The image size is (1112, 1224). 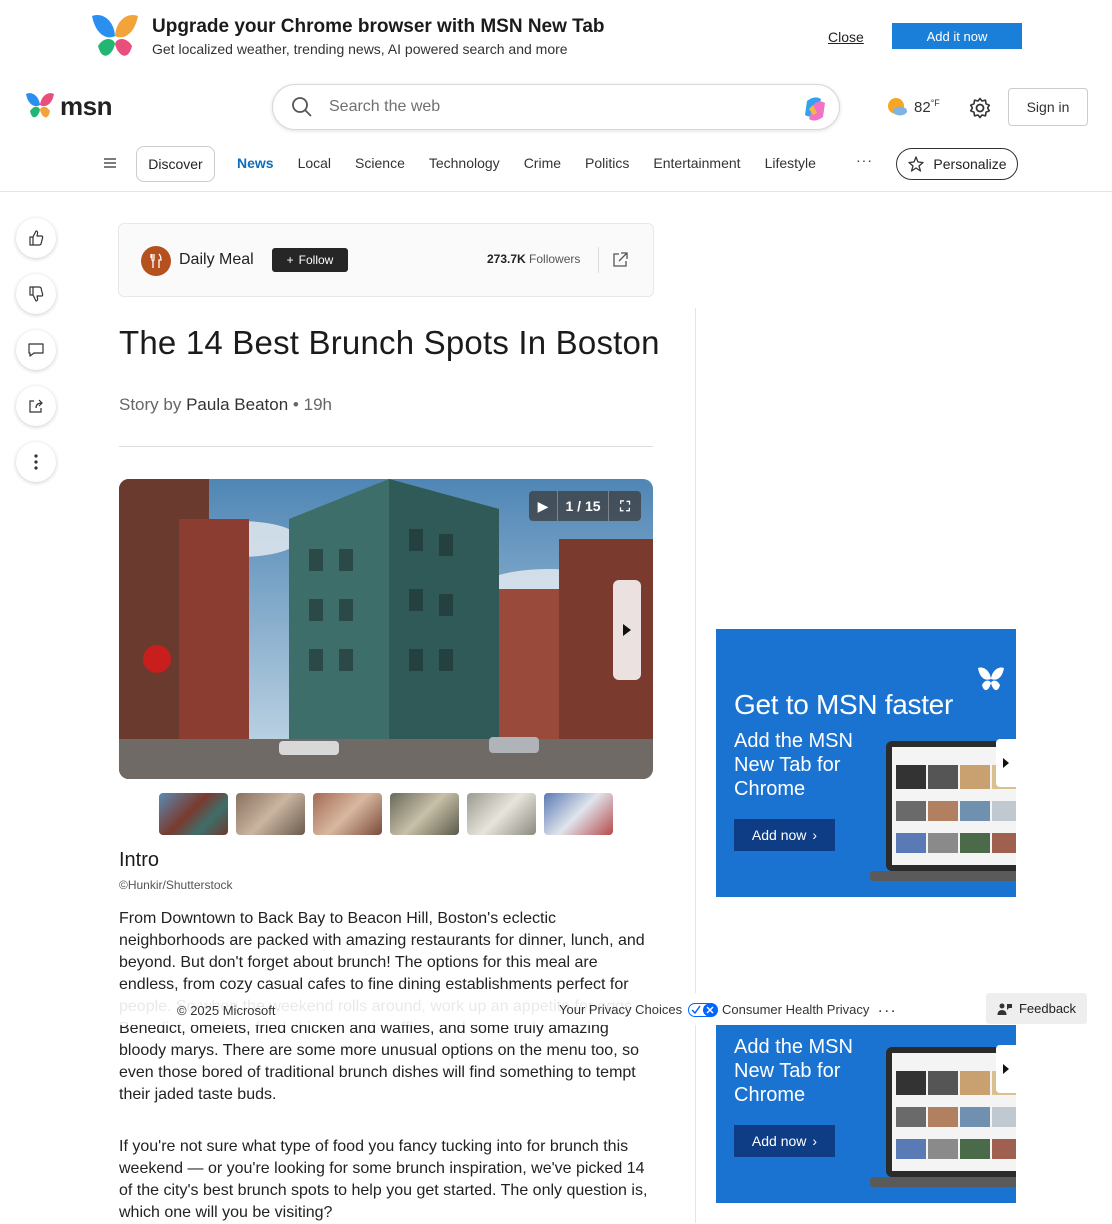 I want to click on feedback-button: Feedback, so click(x=1036, y=1008).